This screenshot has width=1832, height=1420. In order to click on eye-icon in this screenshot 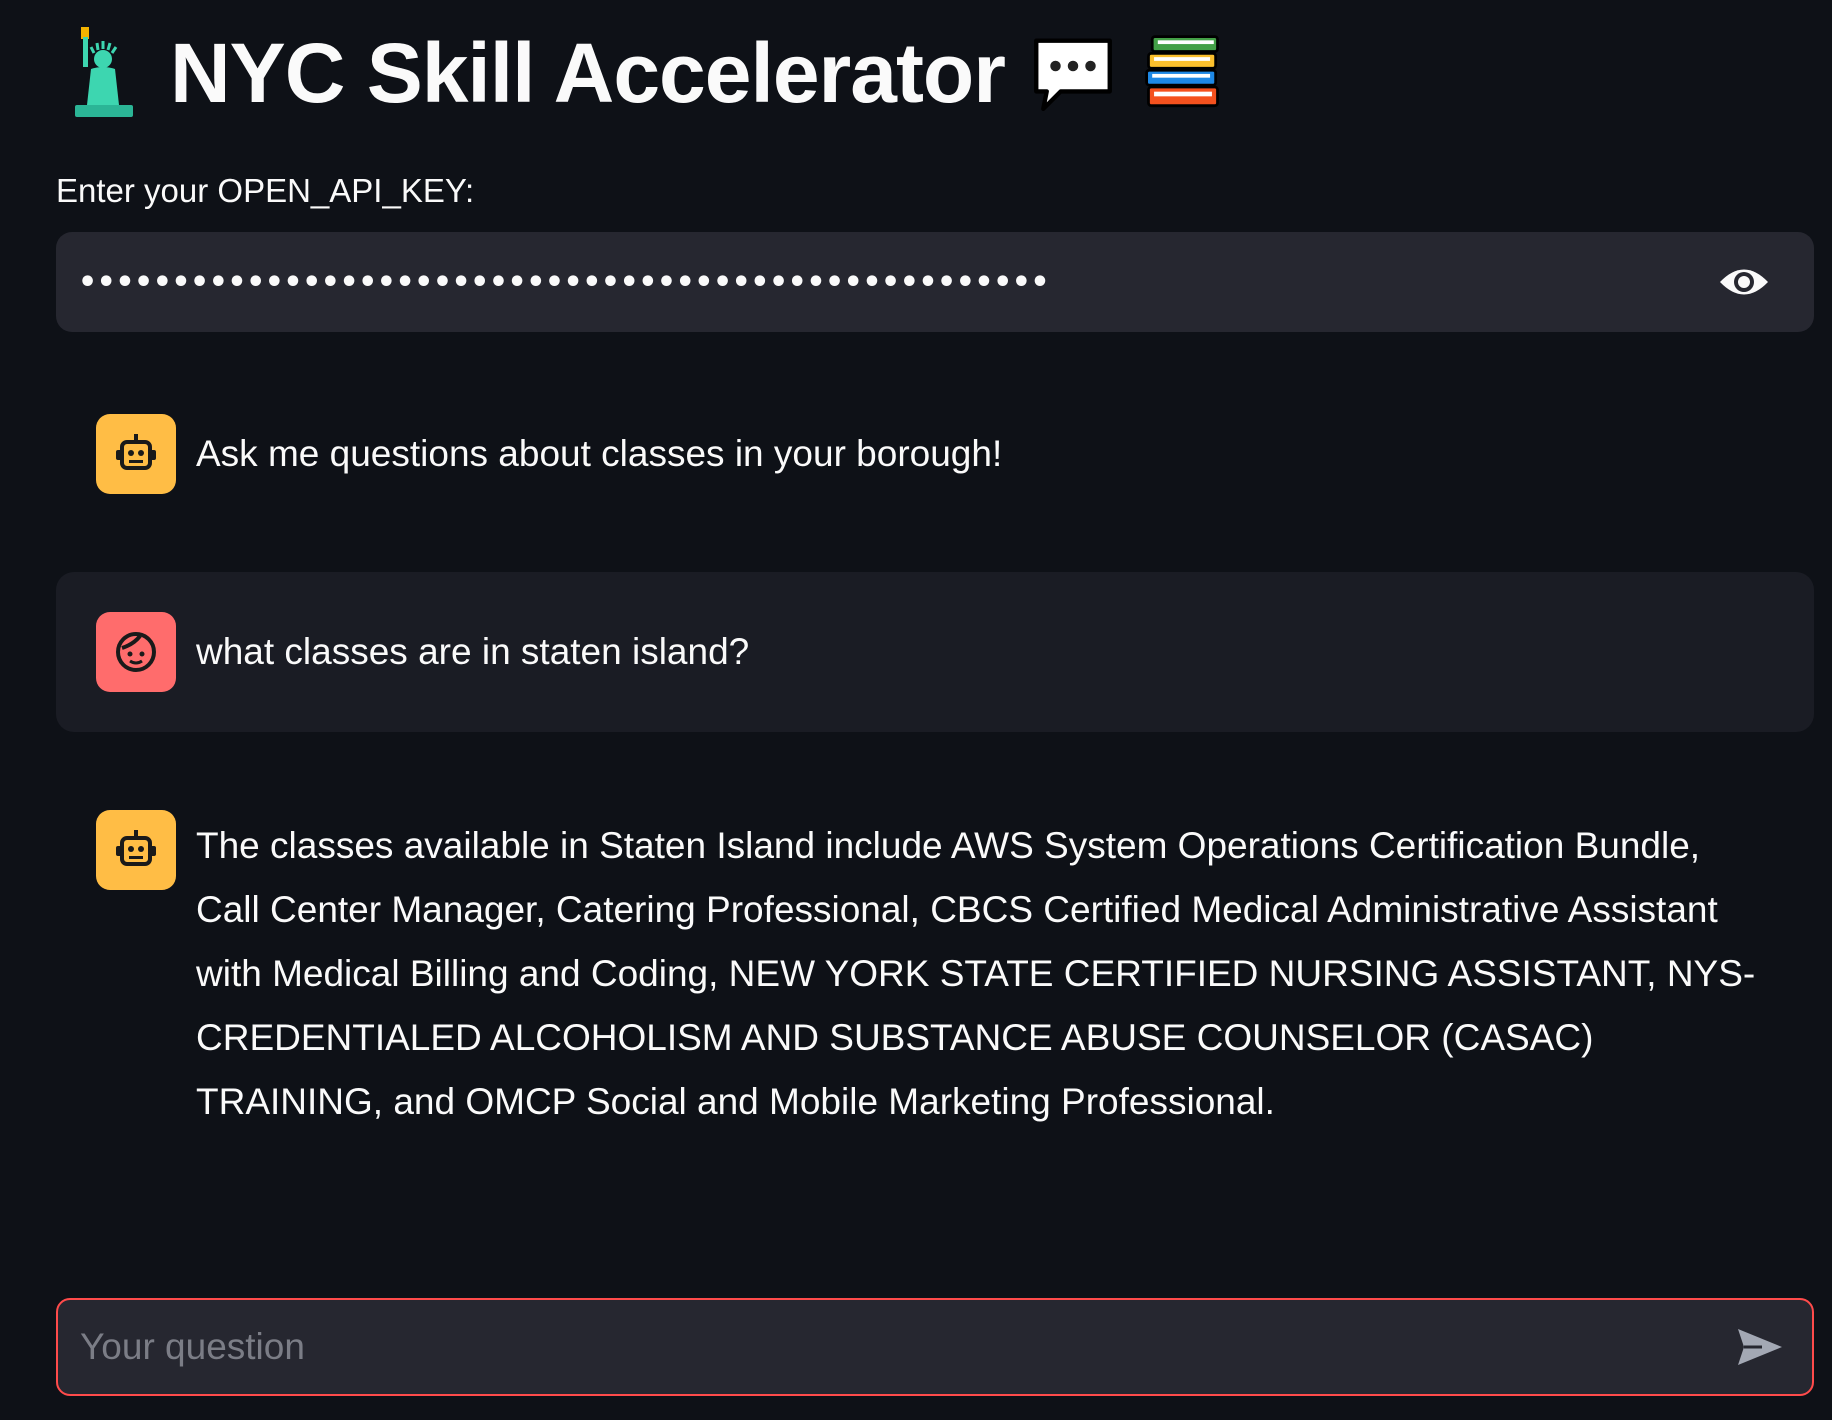, I will do `click(1744, 282)`.